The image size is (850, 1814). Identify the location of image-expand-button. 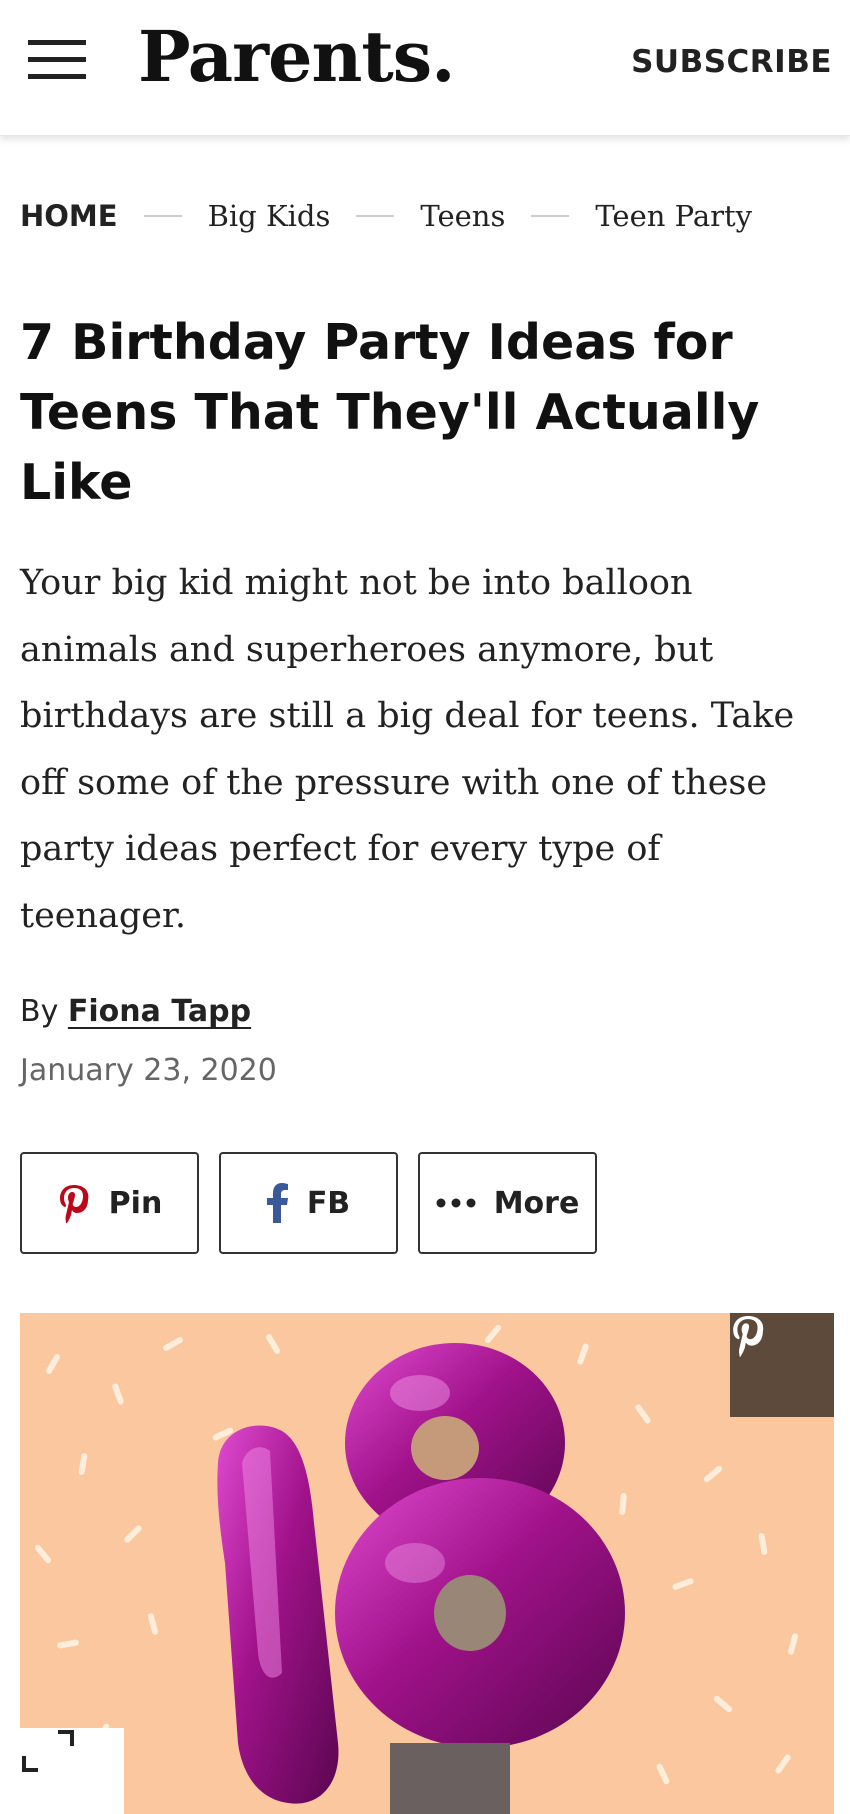
(72, 1771).